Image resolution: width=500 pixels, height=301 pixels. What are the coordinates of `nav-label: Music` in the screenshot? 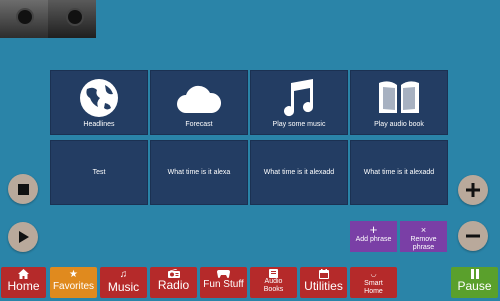 It's located at (123, 287).